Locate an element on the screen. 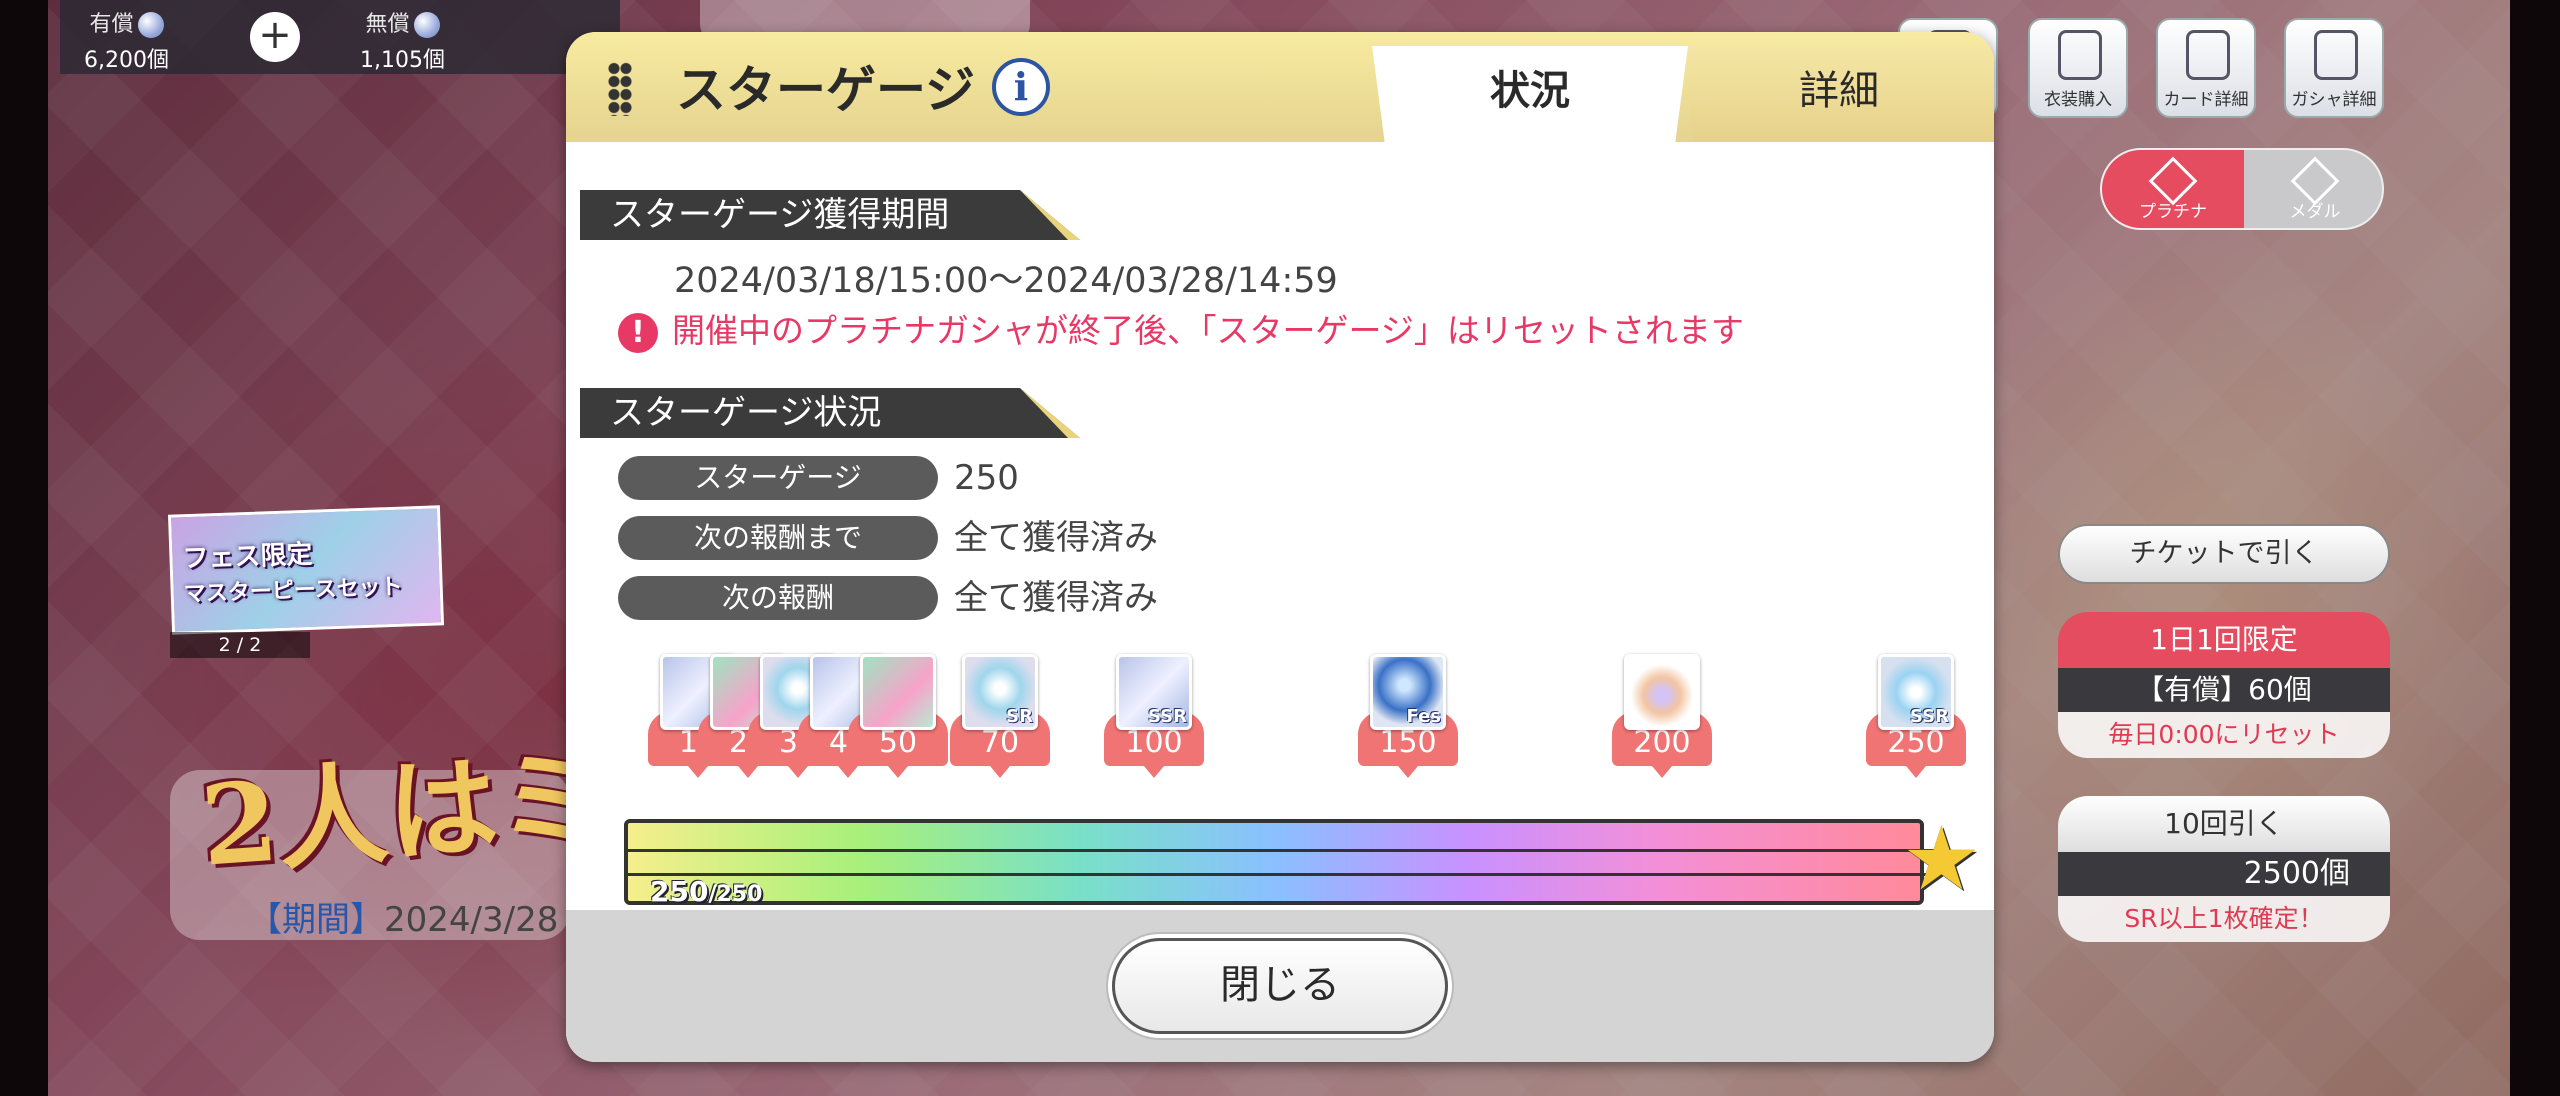  close-button: 閉じる is located at coordinates (1280, 986).